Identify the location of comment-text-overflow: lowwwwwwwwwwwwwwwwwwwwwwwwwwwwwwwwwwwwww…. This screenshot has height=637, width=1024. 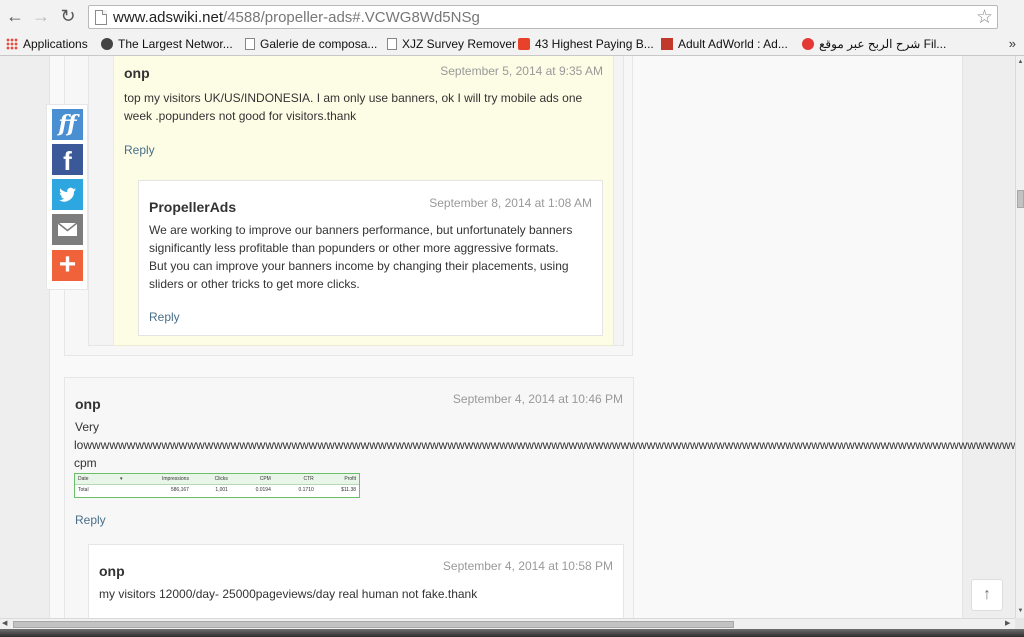
(544, 445).